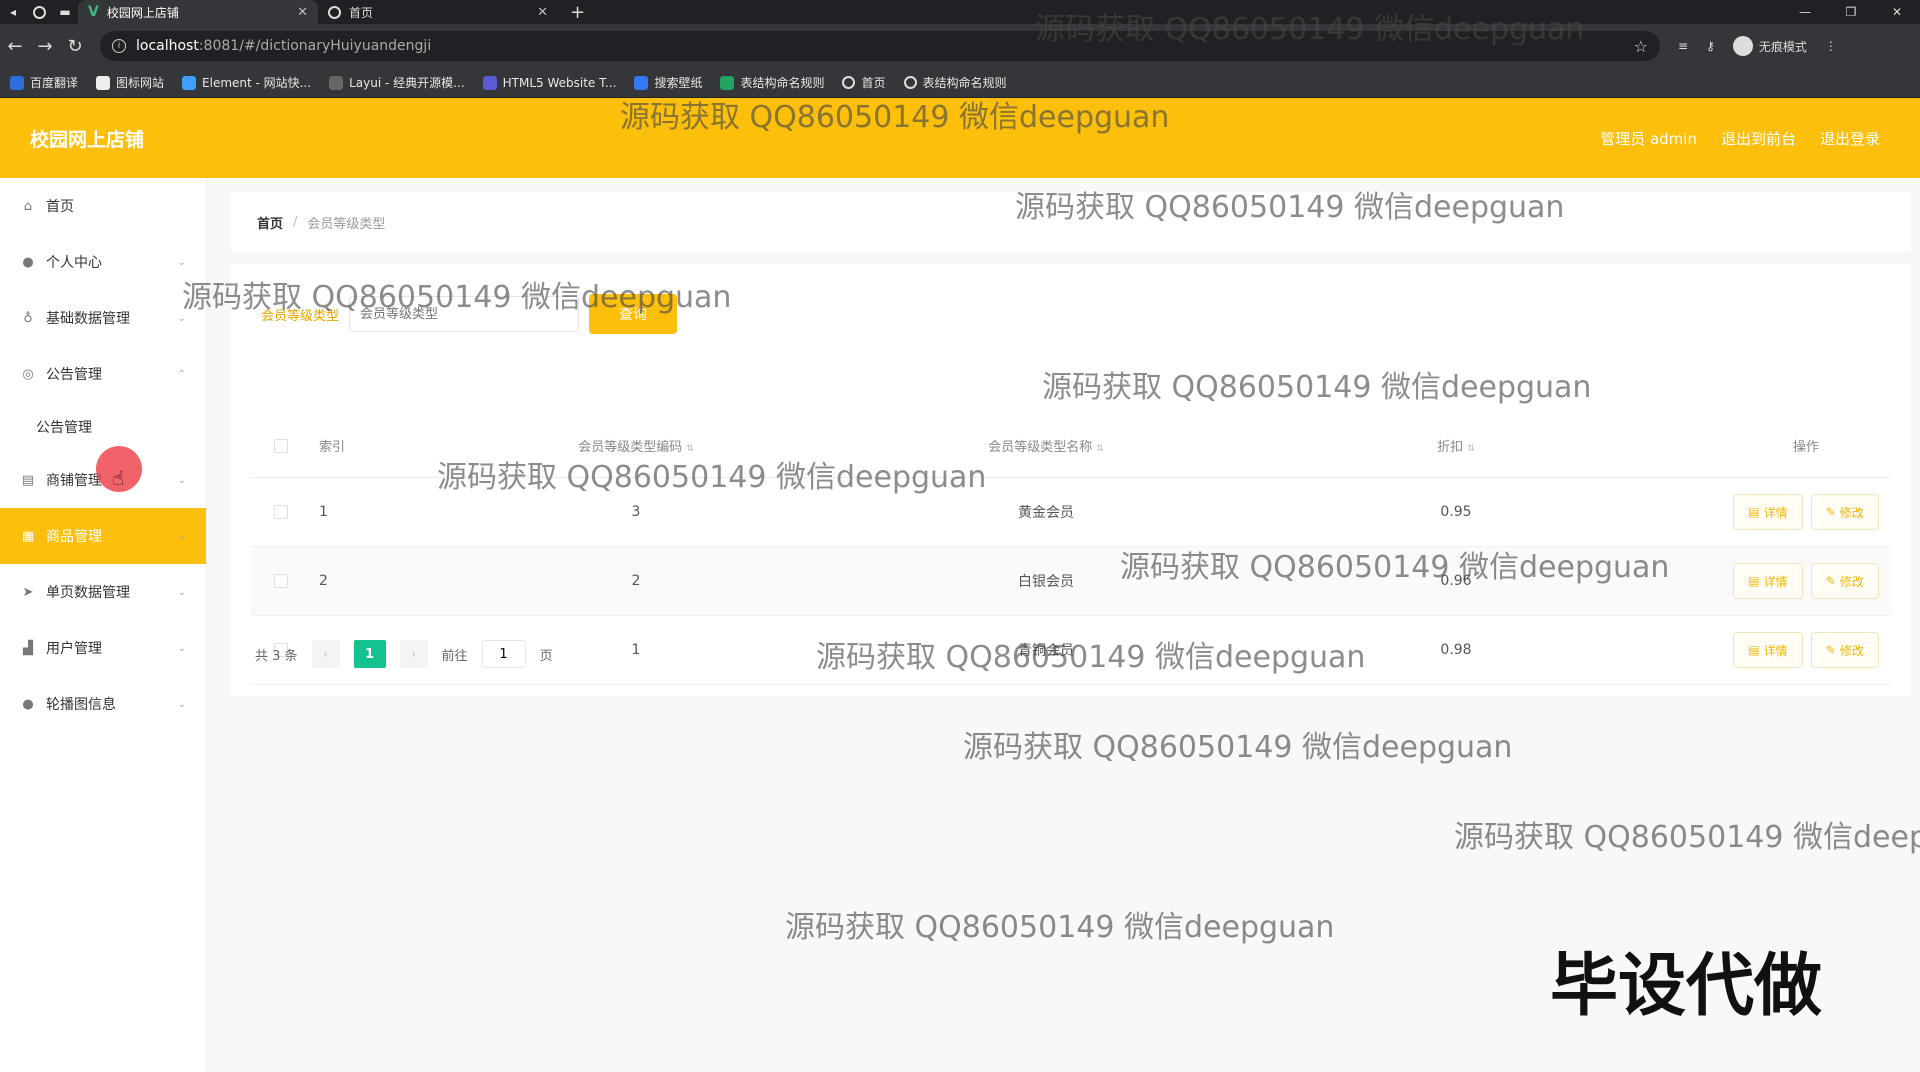 Image resolution: width=1920 pixels, height=1072 pixels. I want to click on location-icon: ●, so click(28, 704).